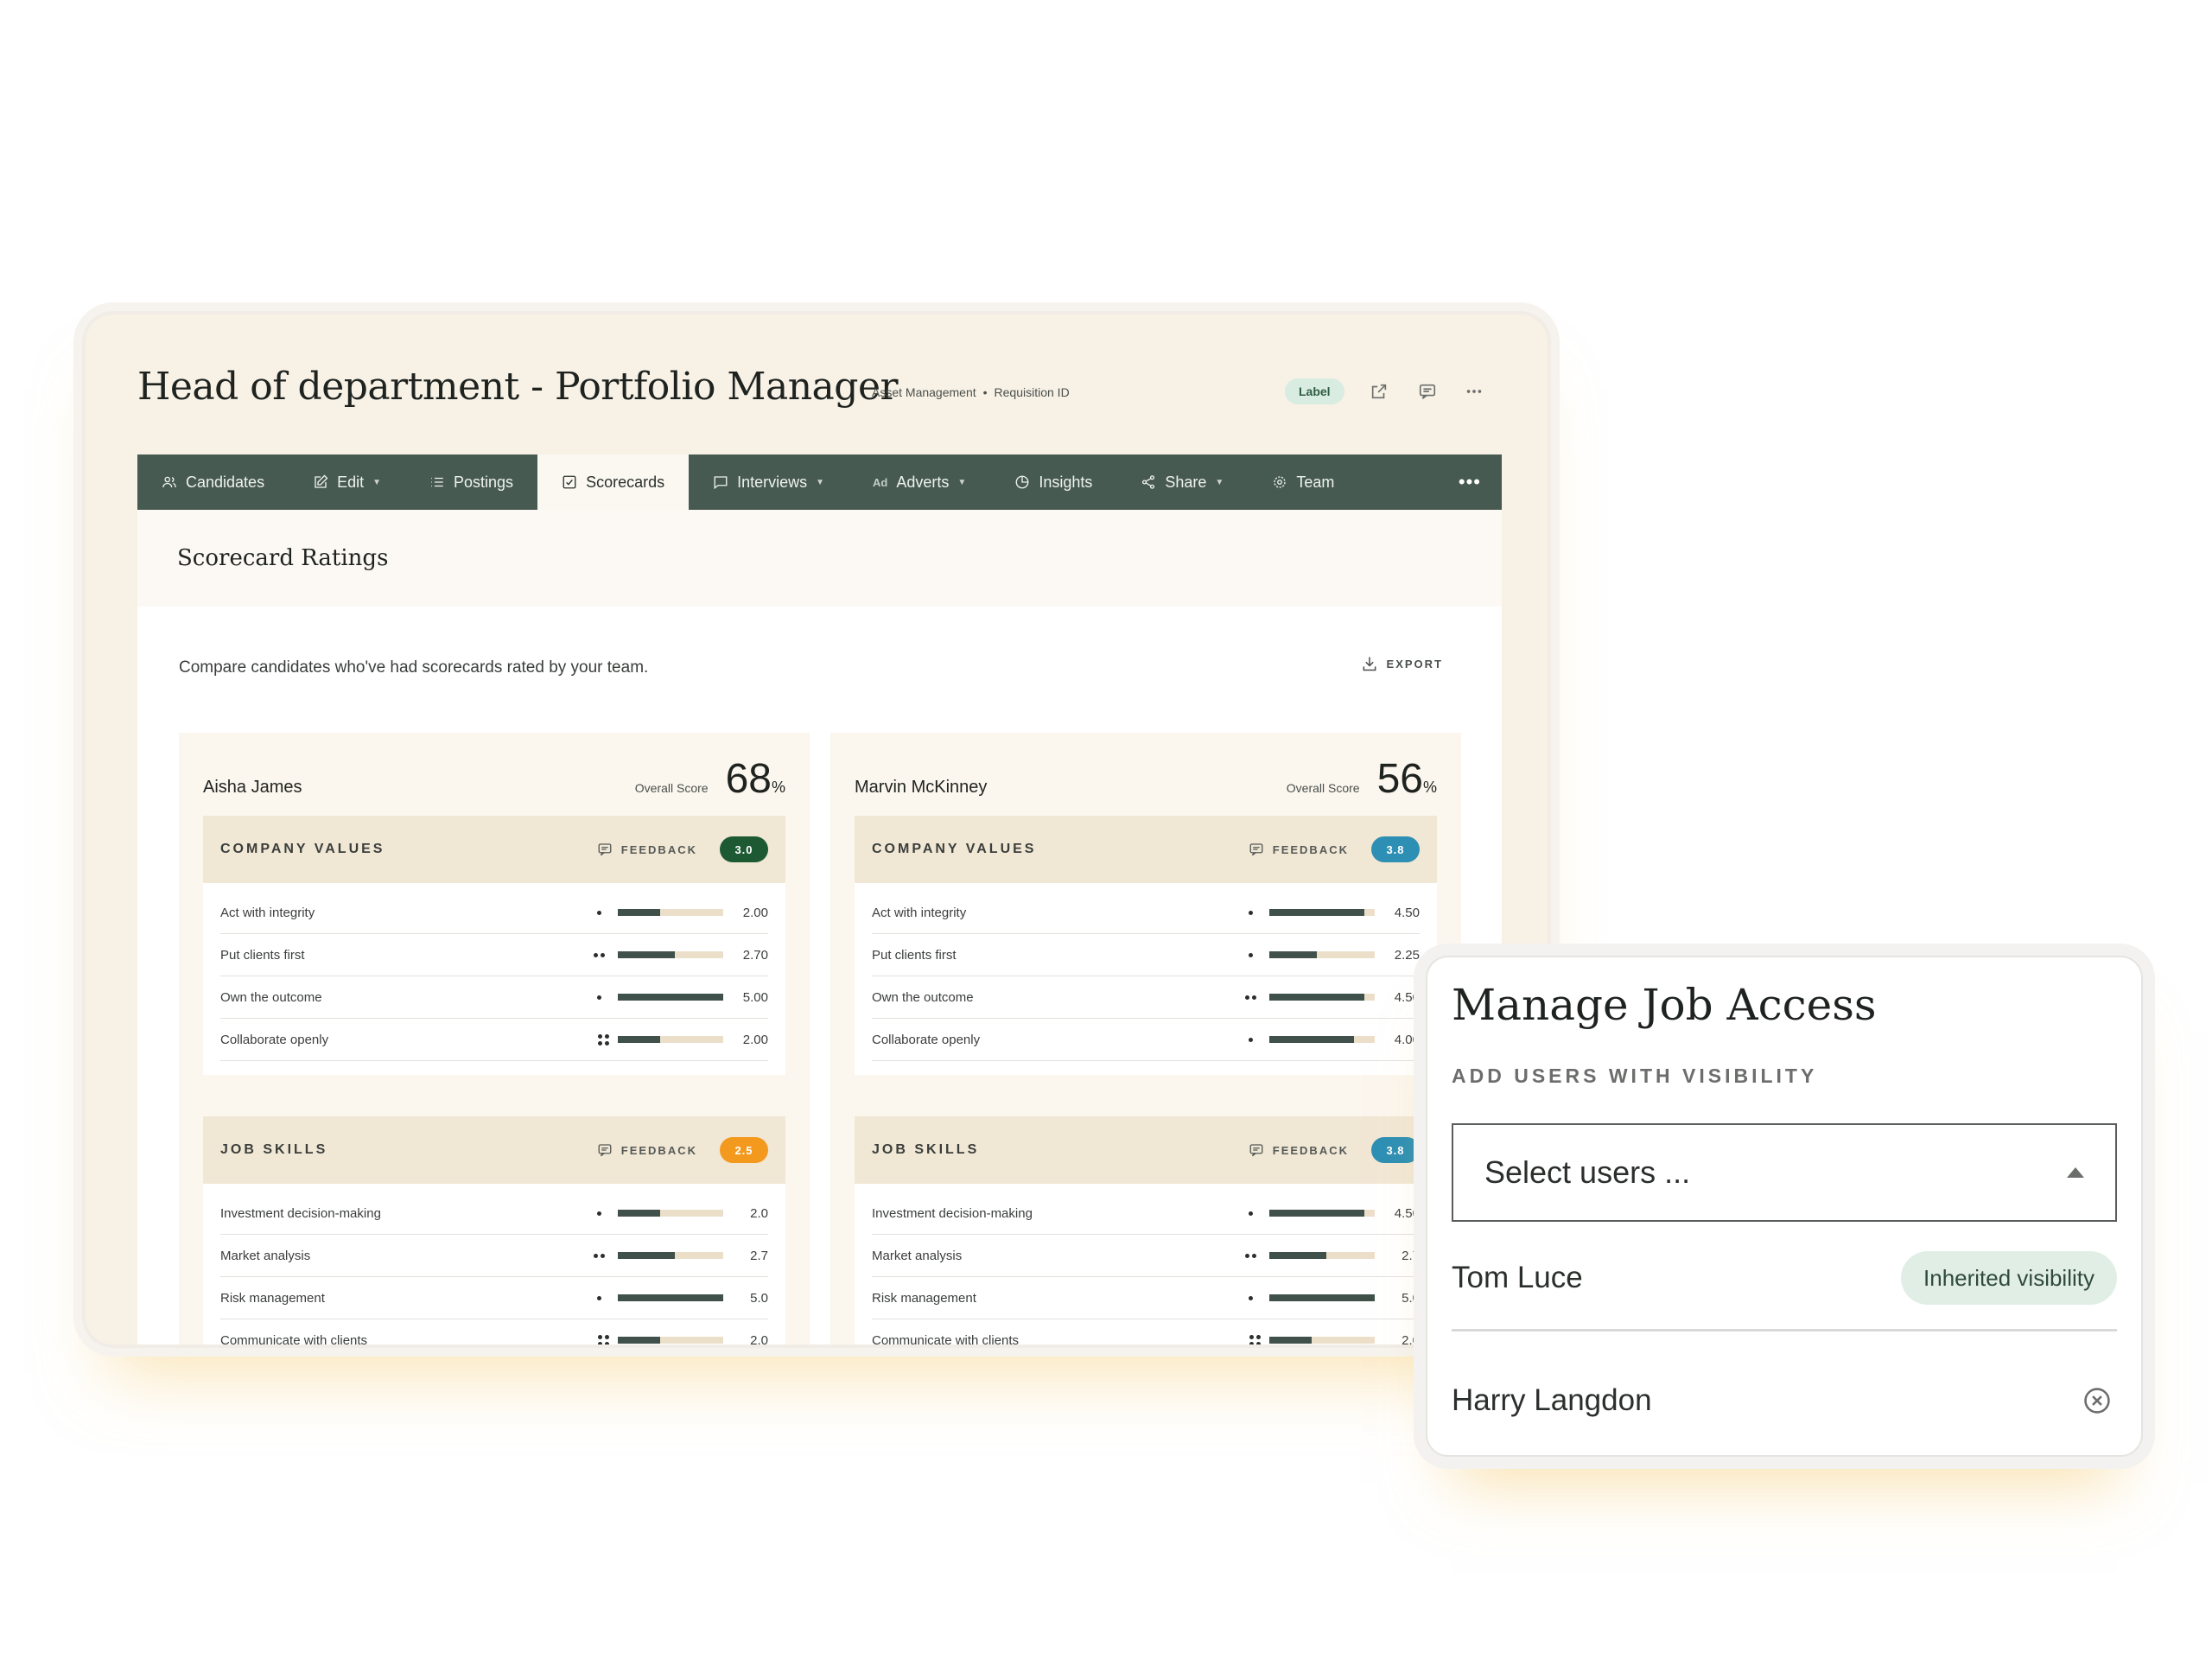  Describe the element at coordinates (1784, 1400) in the screenshot. I see `user-row: Harry Langdon` at that location.